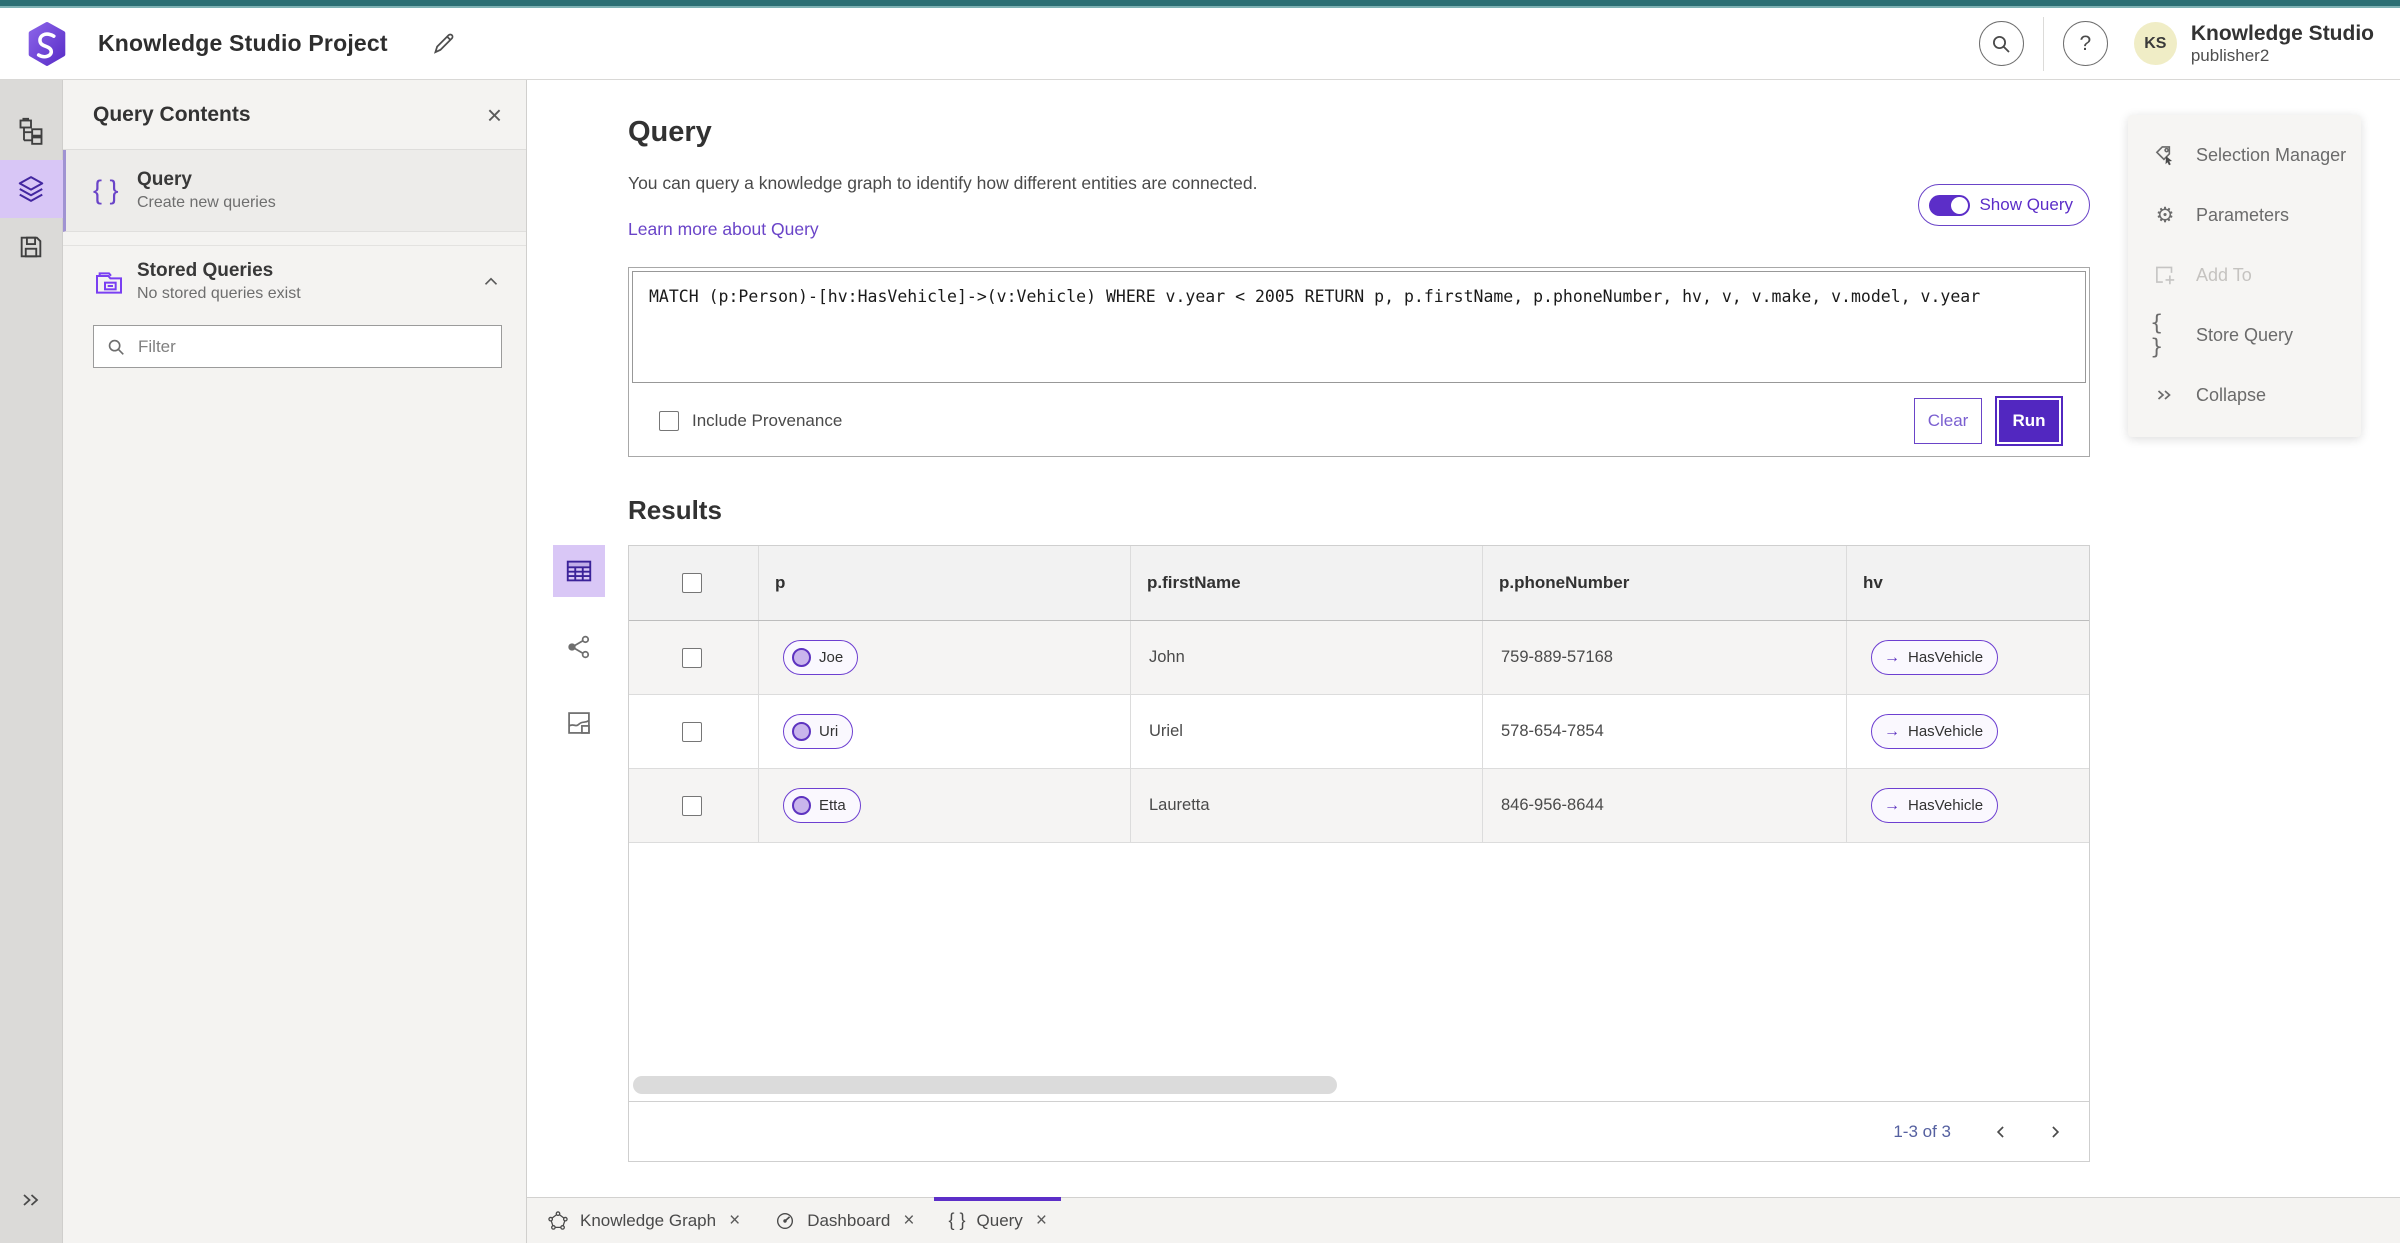 This screenshot has width=2400, height=1243. Describe the element at coordinates (1948, 421) in the screenshot. I see `clear-button: Clear` at that location.